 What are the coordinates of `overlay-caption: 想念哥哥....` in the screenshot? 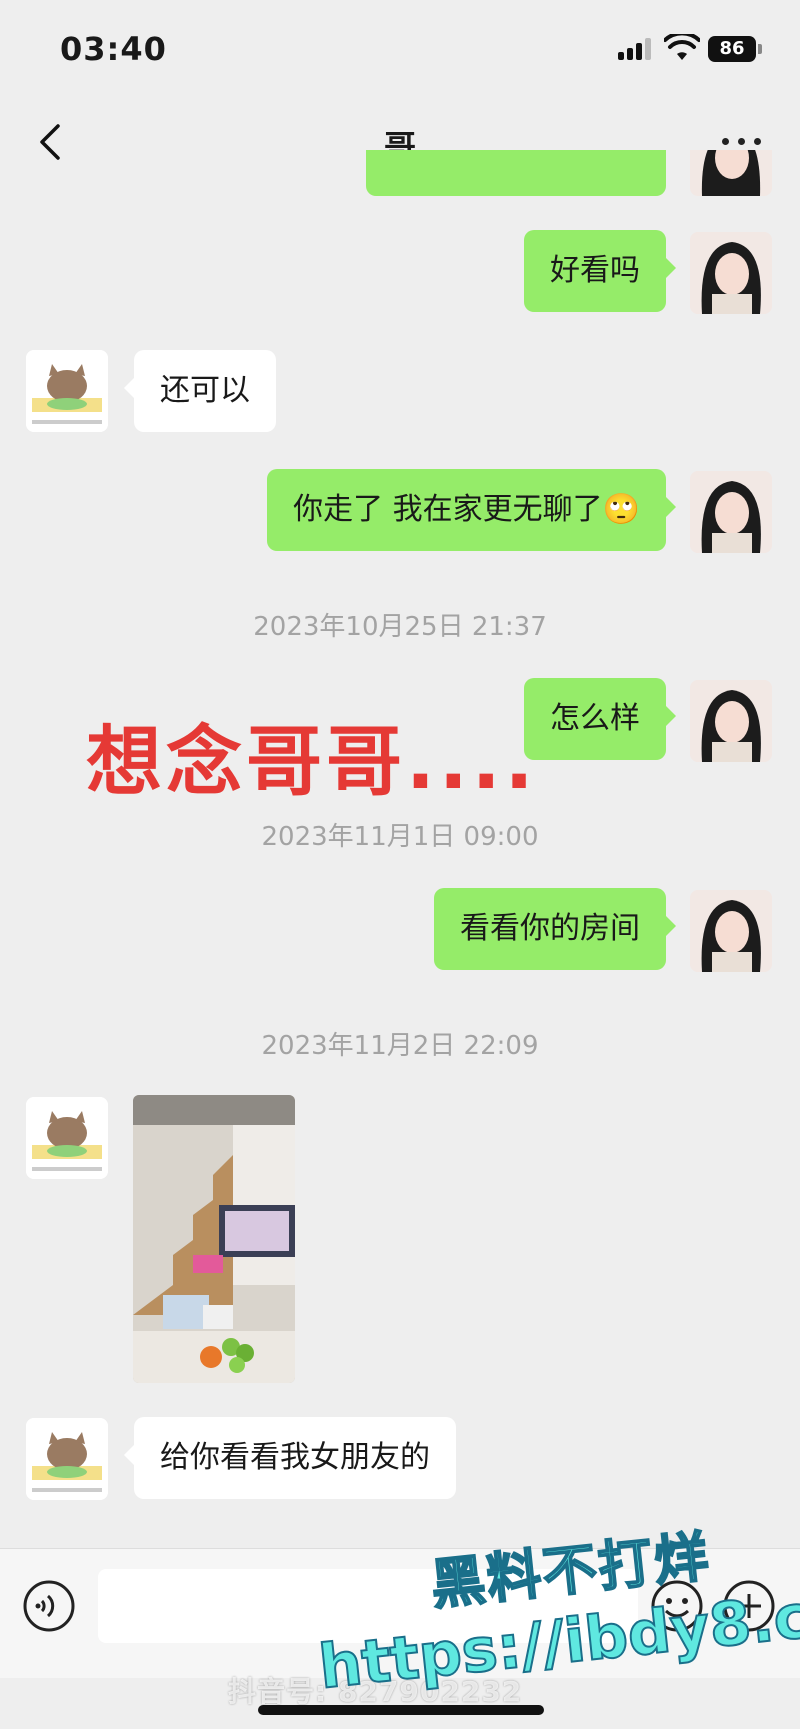 It's located at (312, 761).